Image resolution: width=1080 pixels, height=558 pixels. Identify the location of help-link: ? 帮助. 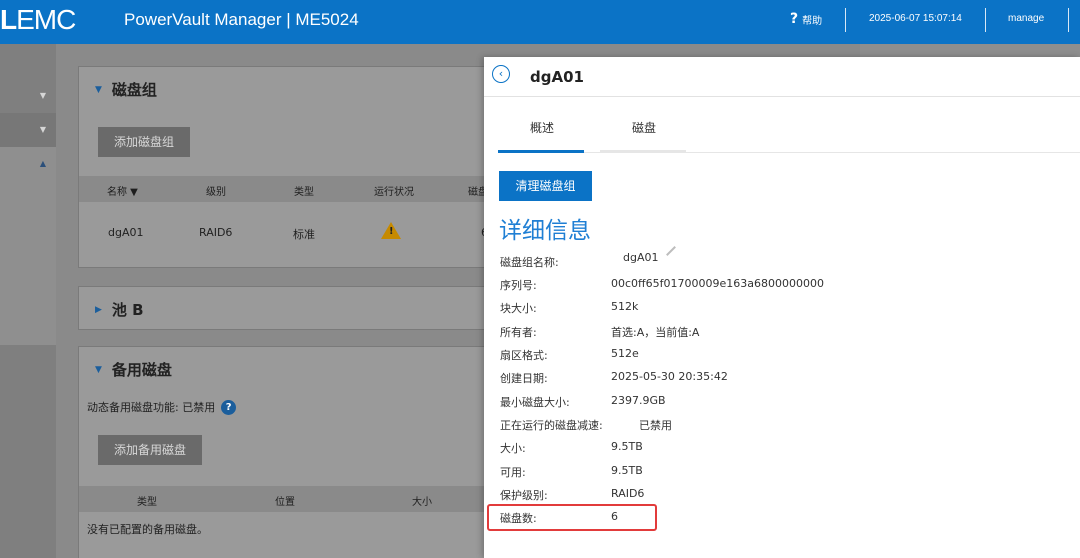
(806, 19).